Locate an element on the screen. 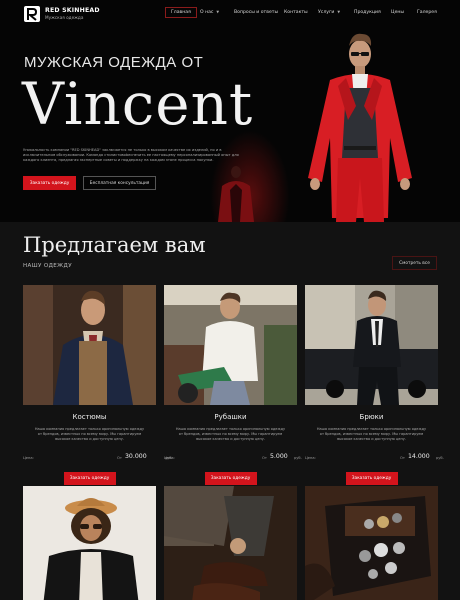 The width and height of the screenshot is (460, 600). price-value: 14.000 is located at coordinates (419, 456).